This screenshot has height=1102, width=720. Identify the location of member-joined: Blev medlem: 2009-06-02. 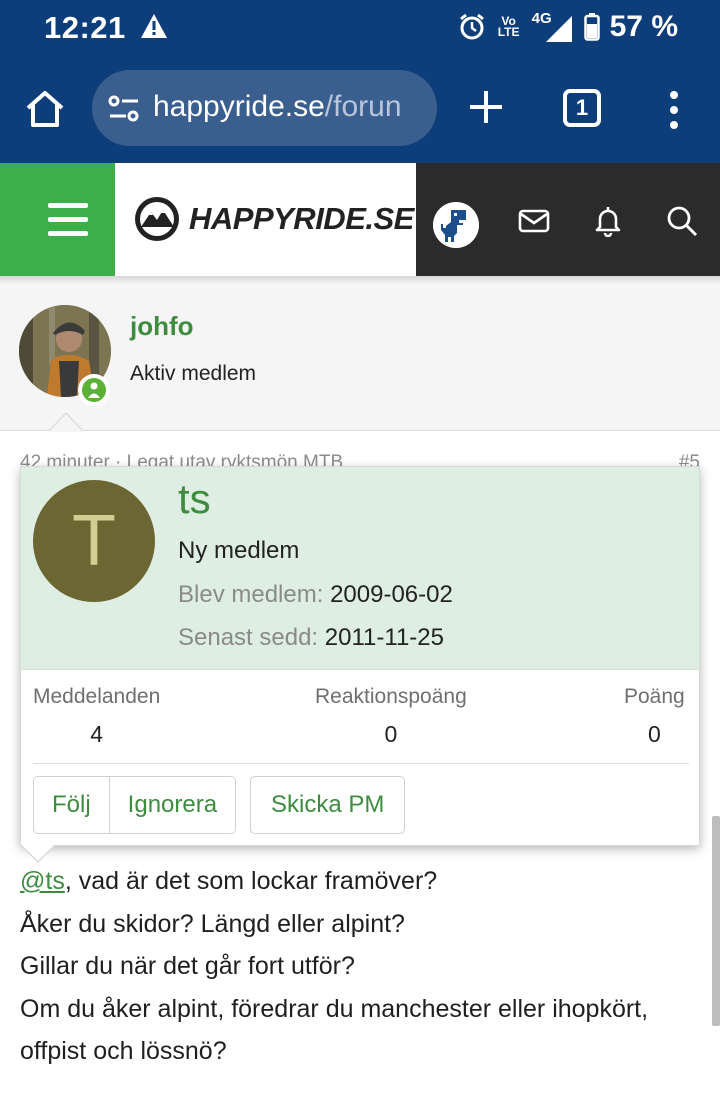
(315, 595).